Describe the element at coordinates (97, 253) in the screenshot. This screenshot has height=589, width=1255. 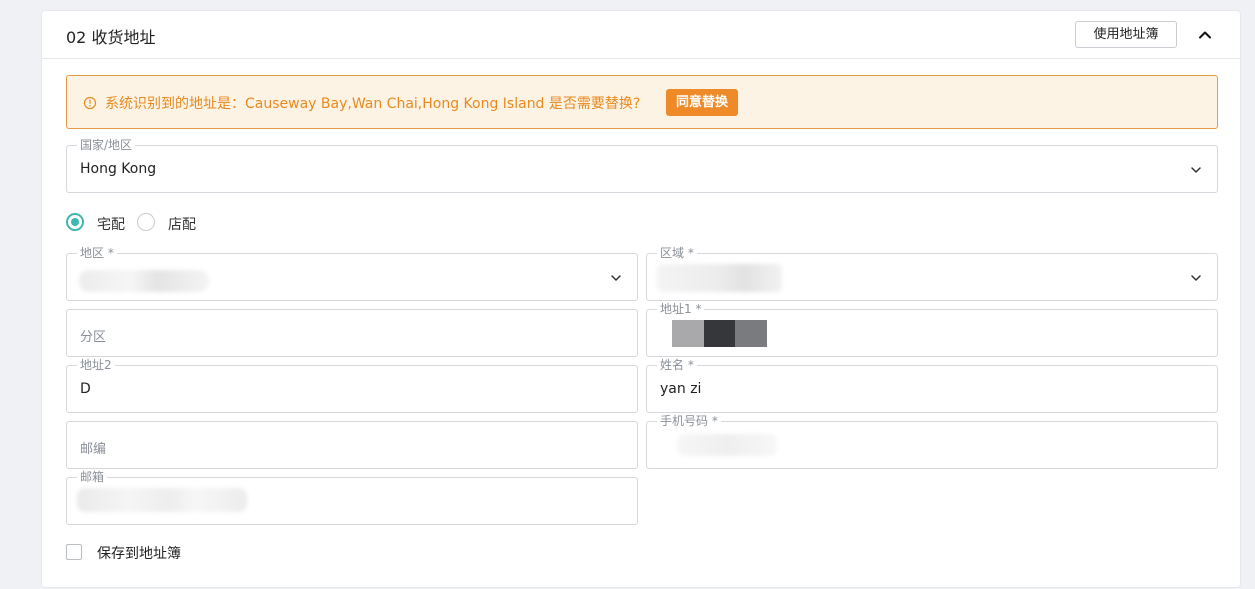
I see `region-label: 地区 *` at that location.